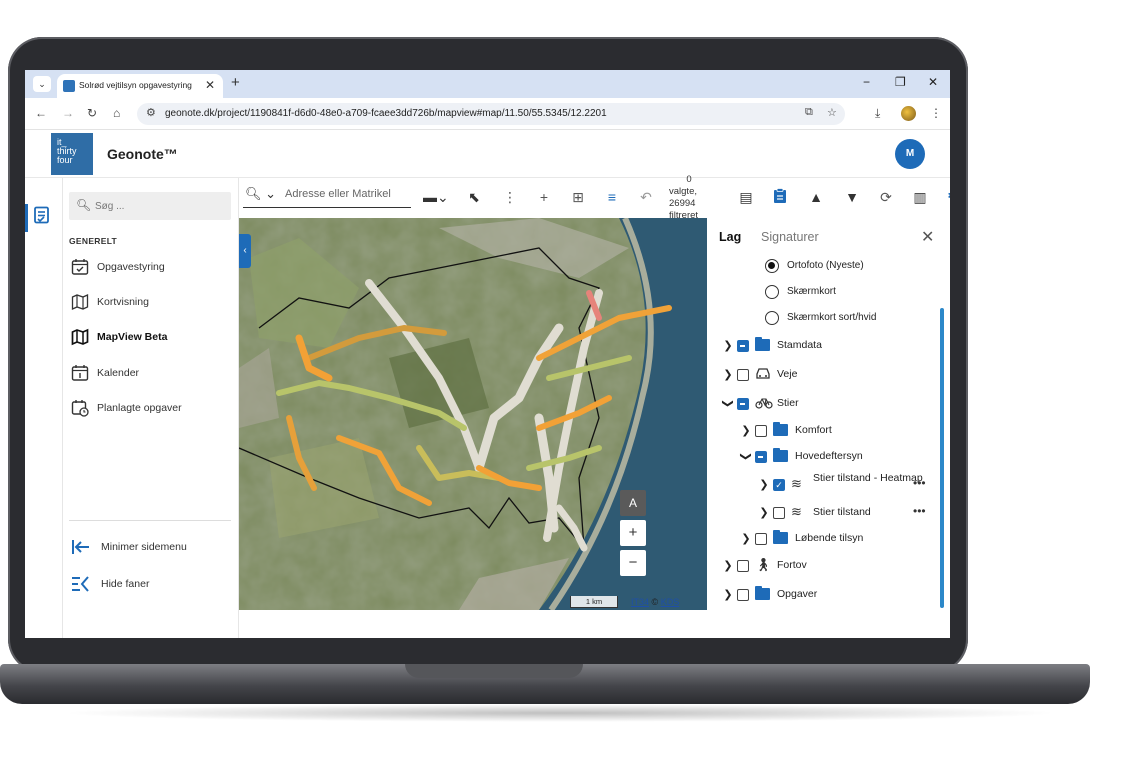 This screenshot has height=761, width=1137. I want to click on download-icon: ⤓, so click(877, 113).